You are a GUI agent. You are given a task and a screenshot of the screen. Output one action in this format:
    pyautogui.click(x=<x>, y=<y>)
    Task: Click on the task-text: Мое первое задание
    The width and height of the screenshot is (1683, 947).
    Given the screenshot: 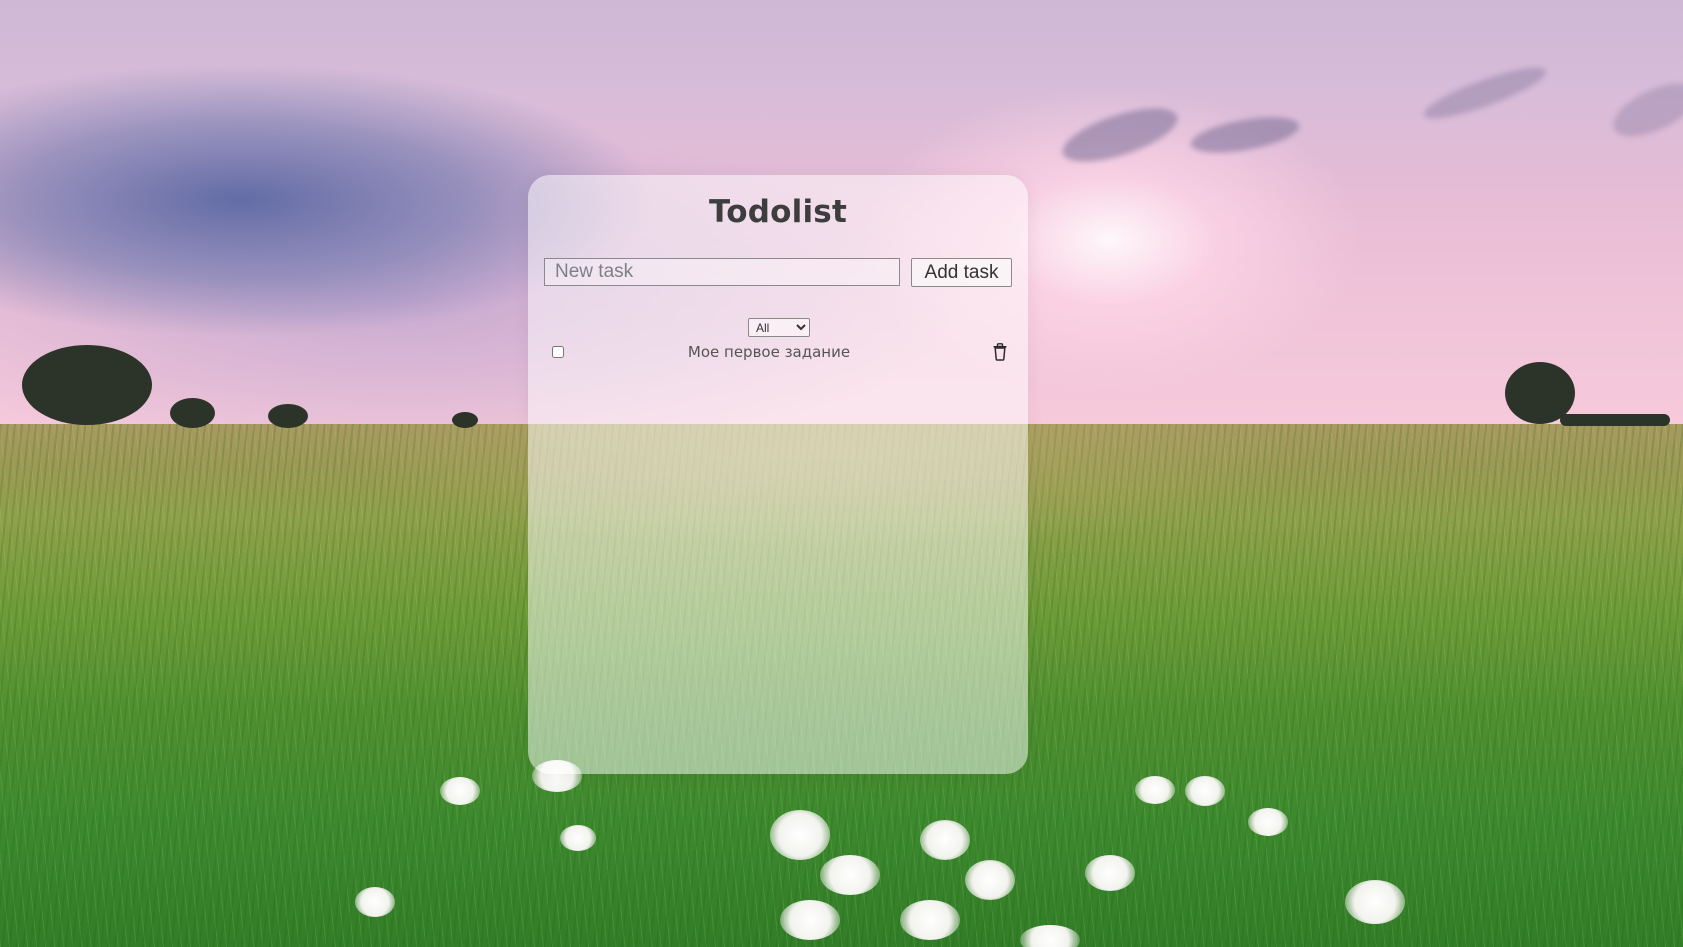 What is the action you would take?
    pyautogui.click(x=769, y=352)
    